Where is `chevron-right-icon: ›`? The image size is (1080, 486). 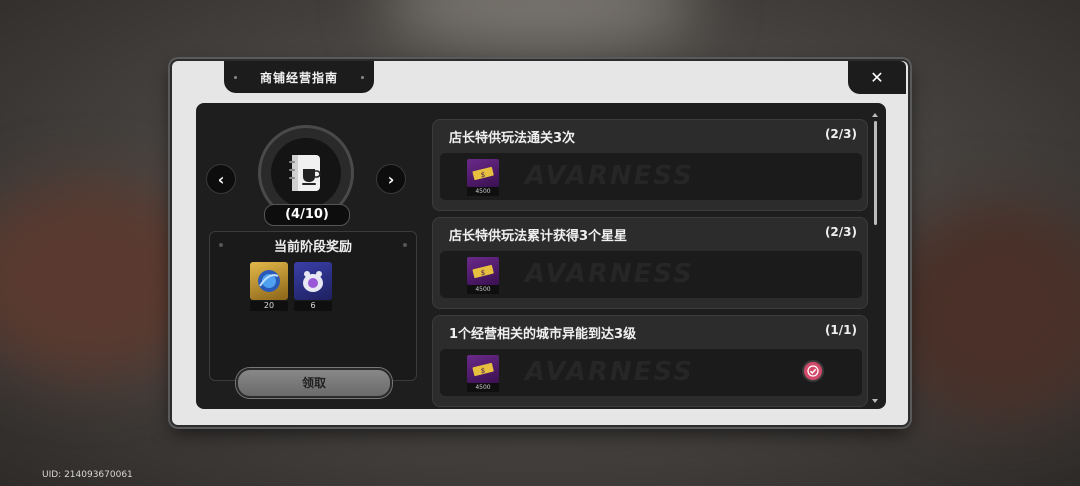
chevron-right-icon: › is located at coordinates (391, 179).